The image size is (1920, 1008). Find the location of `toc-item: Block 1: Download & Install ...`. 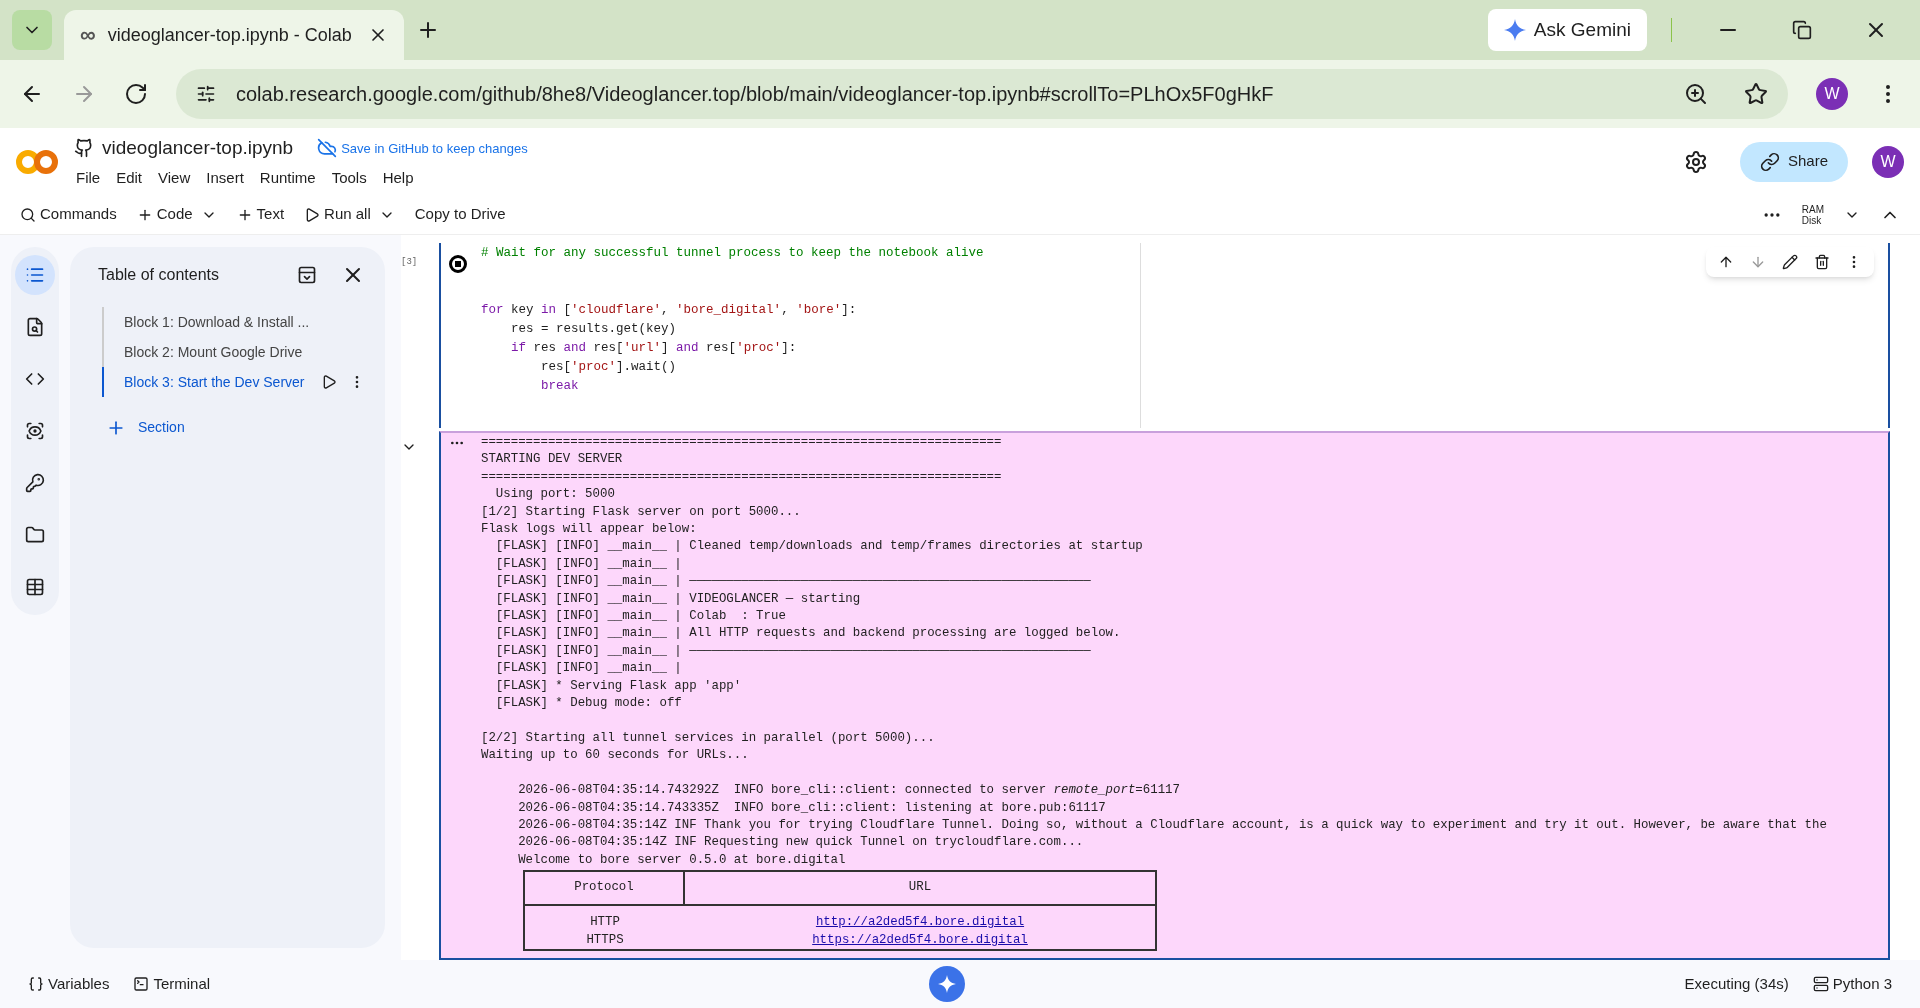

toc-item: Block 1: Download & Install ... is located at coordinates (217, 322).